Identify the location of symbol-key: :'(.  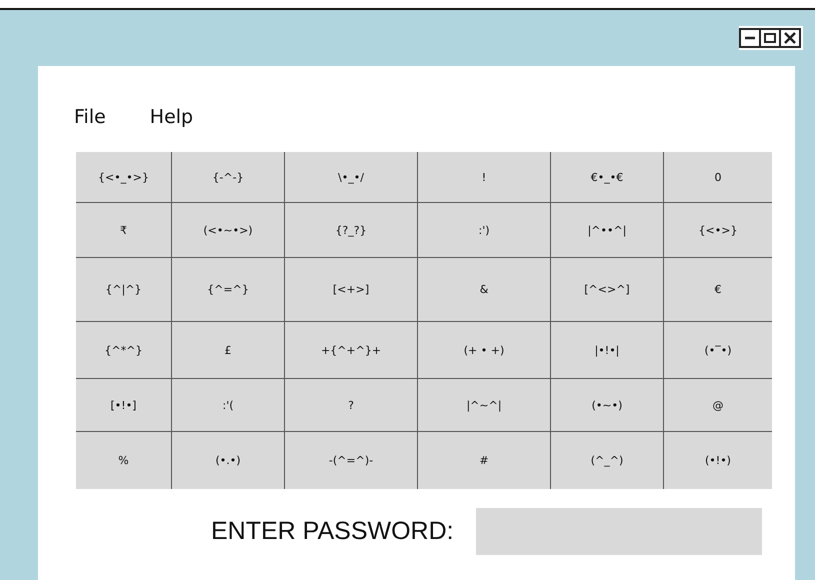
(228, 405).